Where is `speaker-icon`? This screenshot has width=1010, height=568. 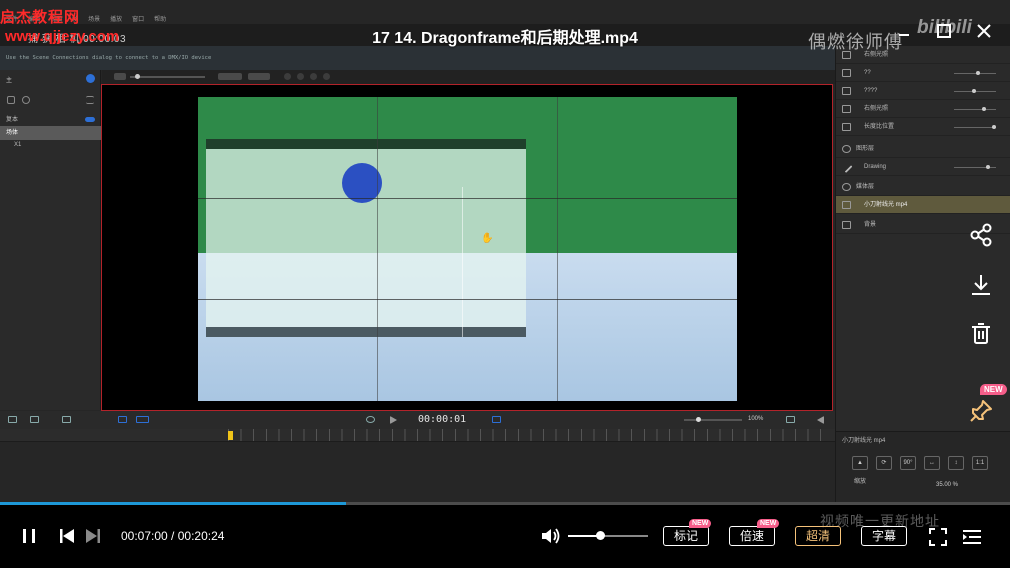
speaker-icon is located at coordinates (820, 420).